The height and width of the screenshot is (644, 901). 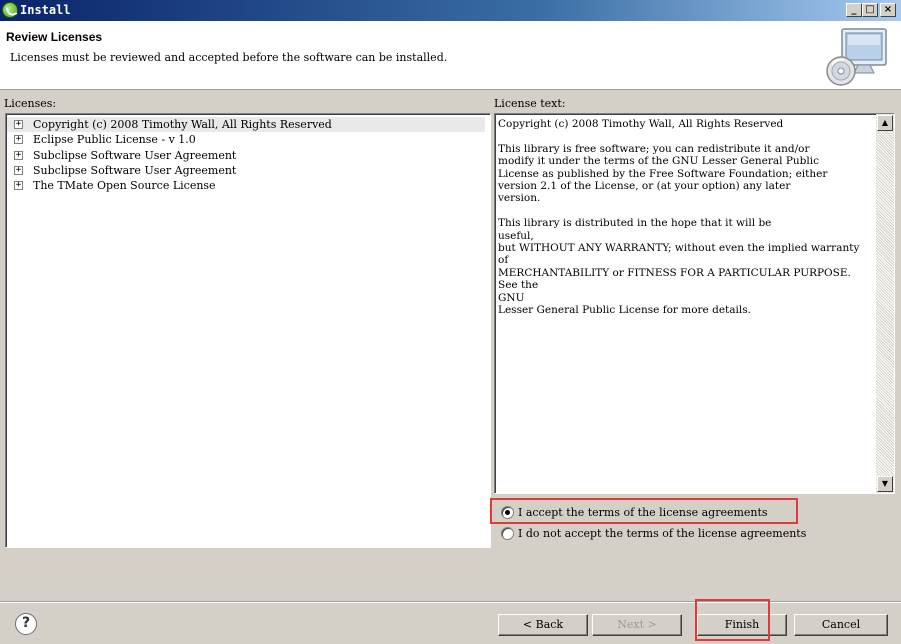 What do you see at coordinates (30, 103) in the screenshot?
I see `licenses-label: Licenses:` at bounding box center [30, 103].